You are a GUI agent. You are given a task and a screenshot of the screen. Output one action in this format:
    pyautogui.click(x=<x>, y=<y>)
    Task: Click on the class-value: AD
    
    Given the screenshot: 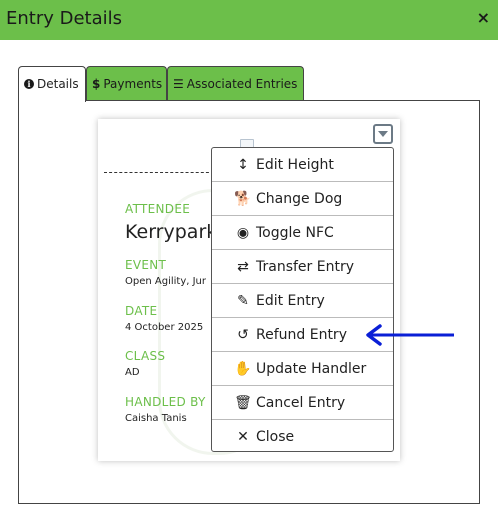 What is the action you would take?
    pyautogui.click(x=132, y=372)
    